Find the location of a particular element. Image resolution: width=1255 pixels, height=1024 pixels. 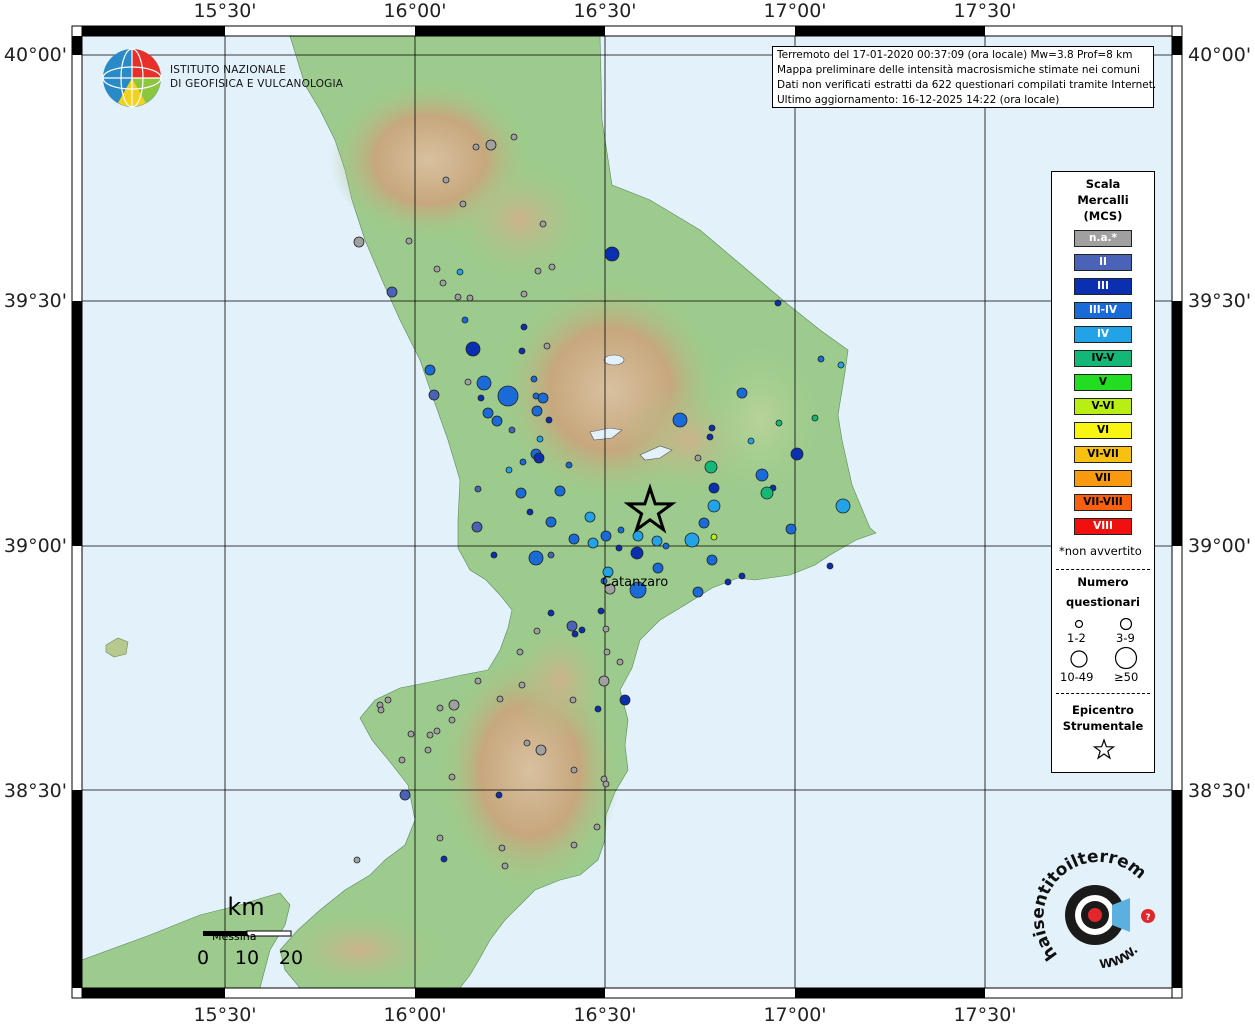

right-label-3930: 39°30' is located at coordinates (1219, 301).